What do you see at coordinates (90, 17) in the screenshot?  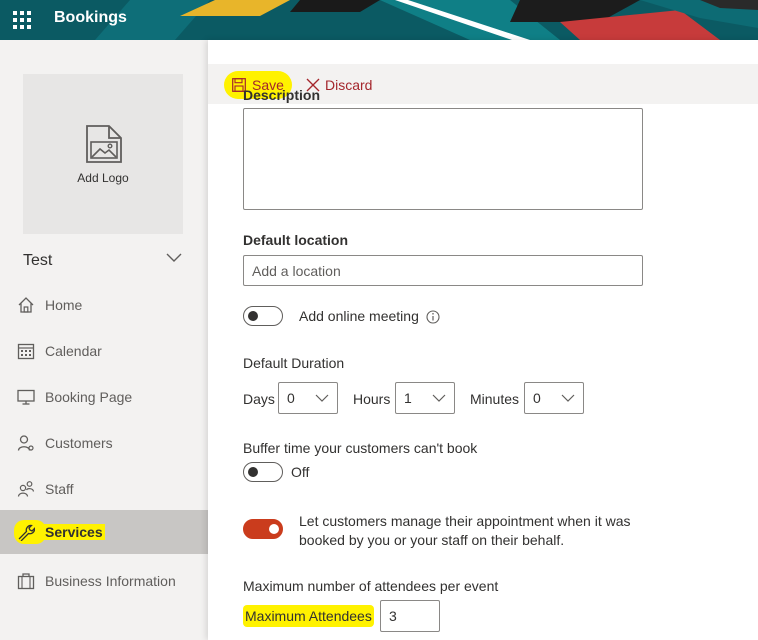 I see `app-title: Bookings` at bounding box center [90, 17].